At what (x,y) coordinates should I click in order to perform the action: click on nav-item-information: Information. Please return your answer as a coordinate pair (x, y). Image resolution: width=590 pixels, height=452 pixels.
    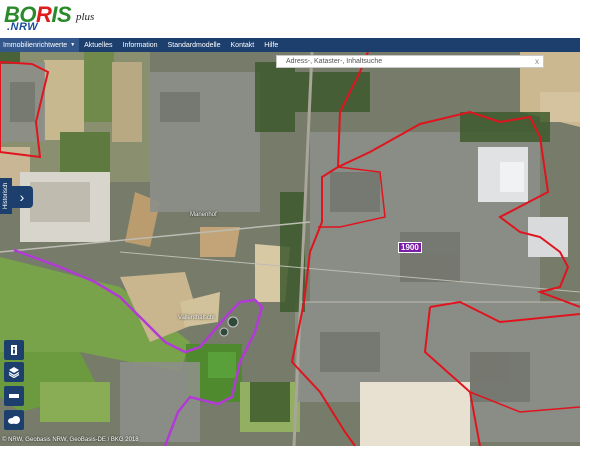
    Looking at the image, I should click on (140, 45).